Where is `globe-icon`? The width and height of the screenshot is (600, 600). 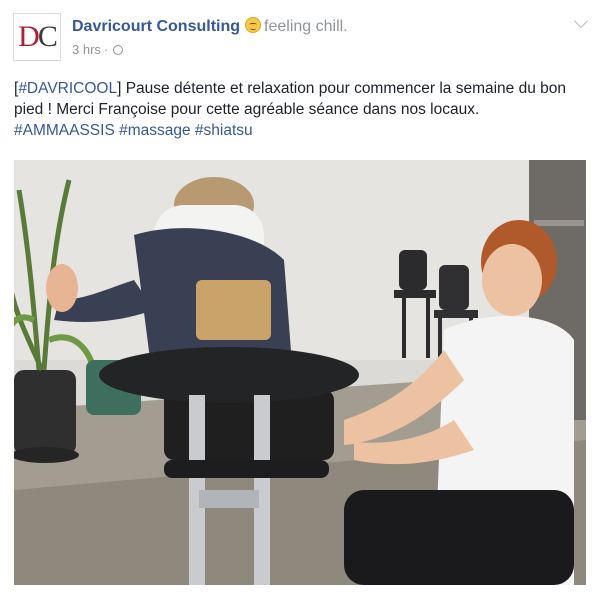 globe-icon is located at coordinates (118, 49).